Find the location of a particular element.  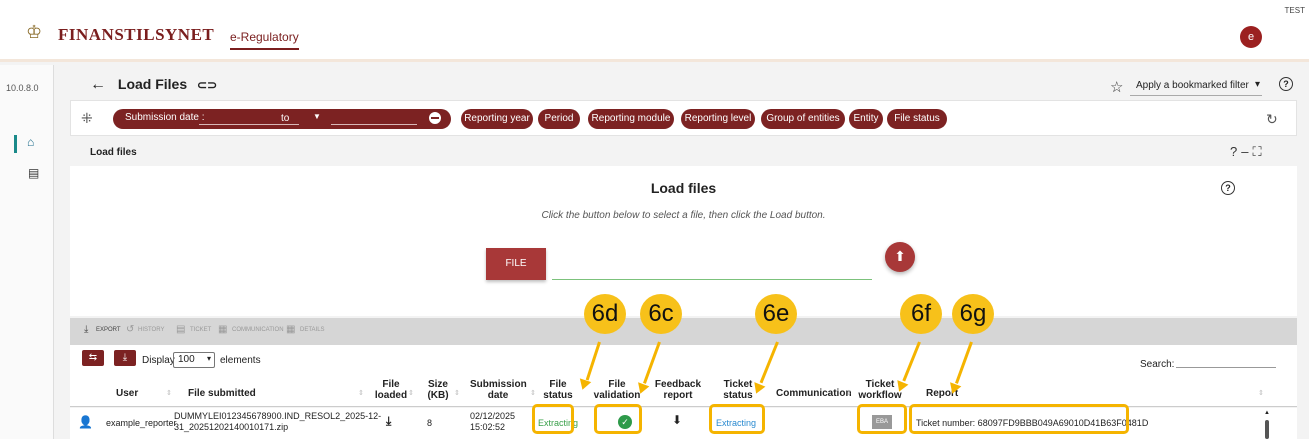

ticket-button: TICKET is located at coordinates (200, 330).